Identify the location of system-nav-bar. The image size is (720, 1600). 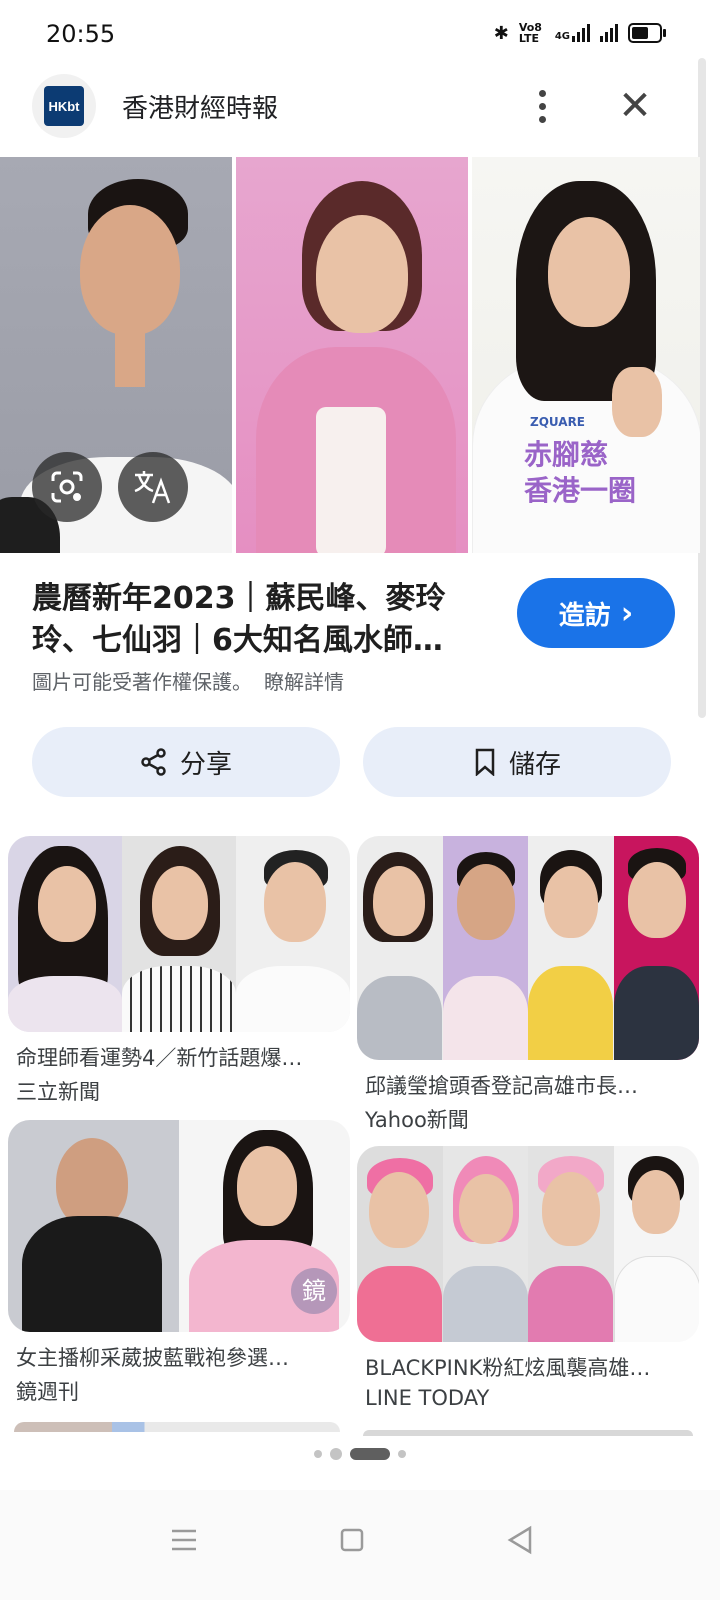
(360, 1545).